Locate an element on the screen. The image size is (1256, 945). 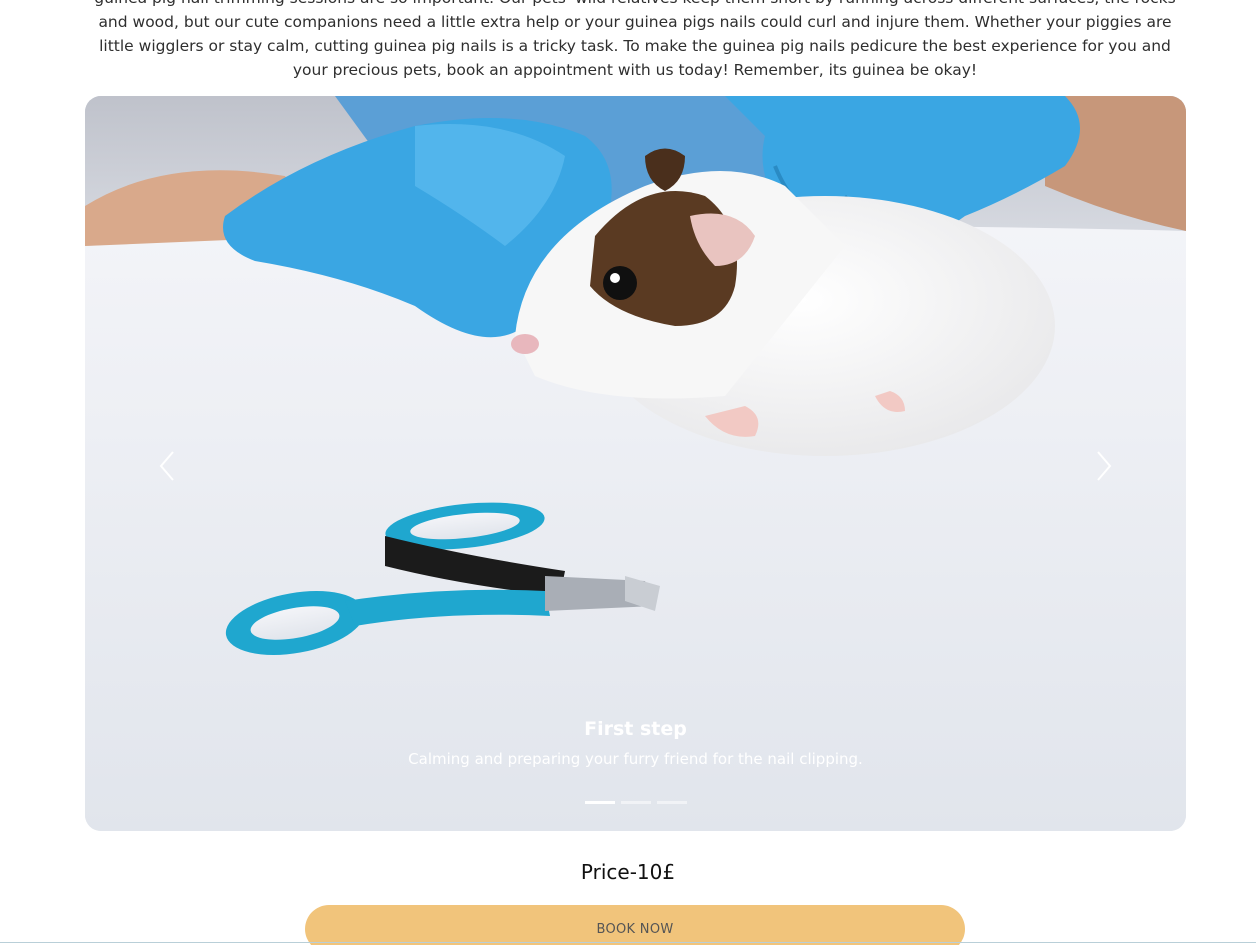
chevron-left-icon is located at coordinates (166, 466).